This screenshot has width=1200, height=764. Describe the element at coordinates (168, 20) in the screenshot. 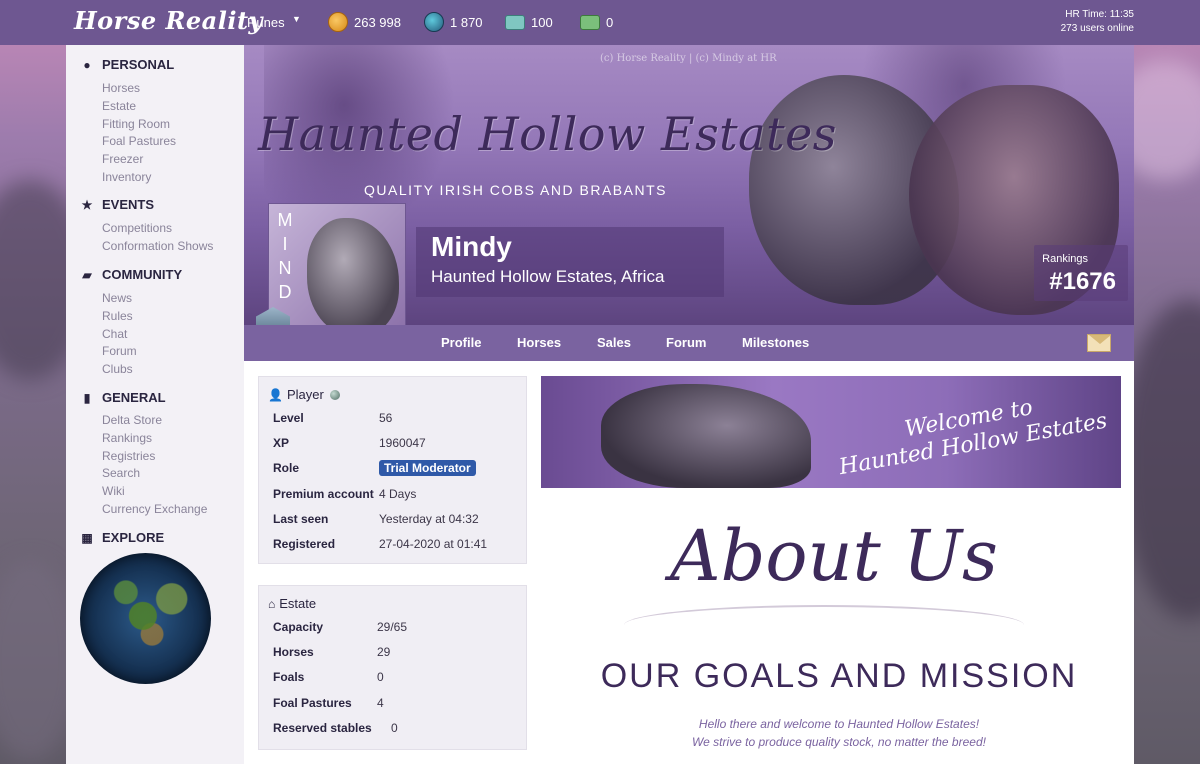

I see `site-logo: Horse Reality` at that location.